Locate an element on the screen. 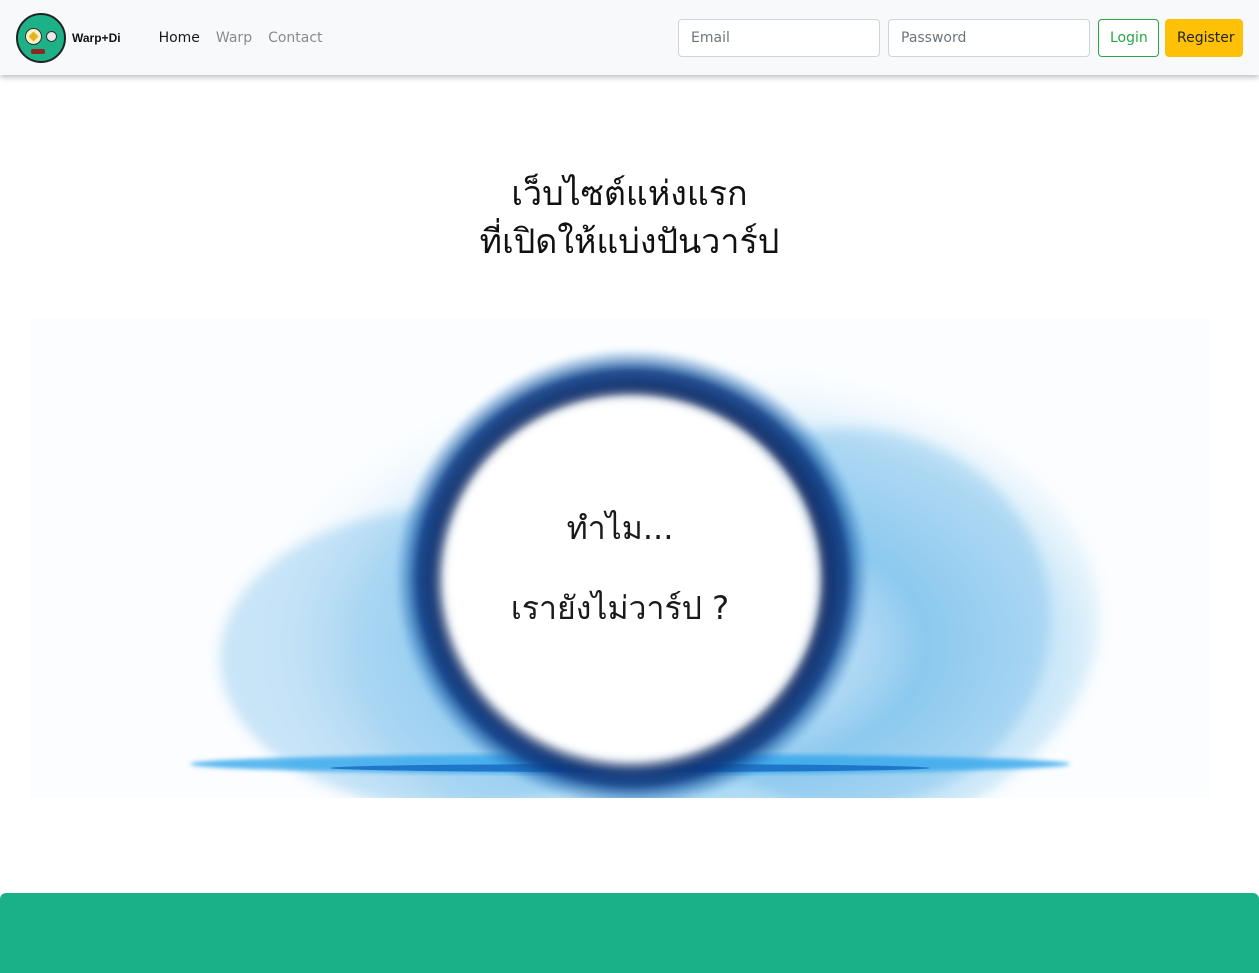 The height and width of the screenshot is (973, 1259). login-button: Login is located at coordinates (1128, 37).